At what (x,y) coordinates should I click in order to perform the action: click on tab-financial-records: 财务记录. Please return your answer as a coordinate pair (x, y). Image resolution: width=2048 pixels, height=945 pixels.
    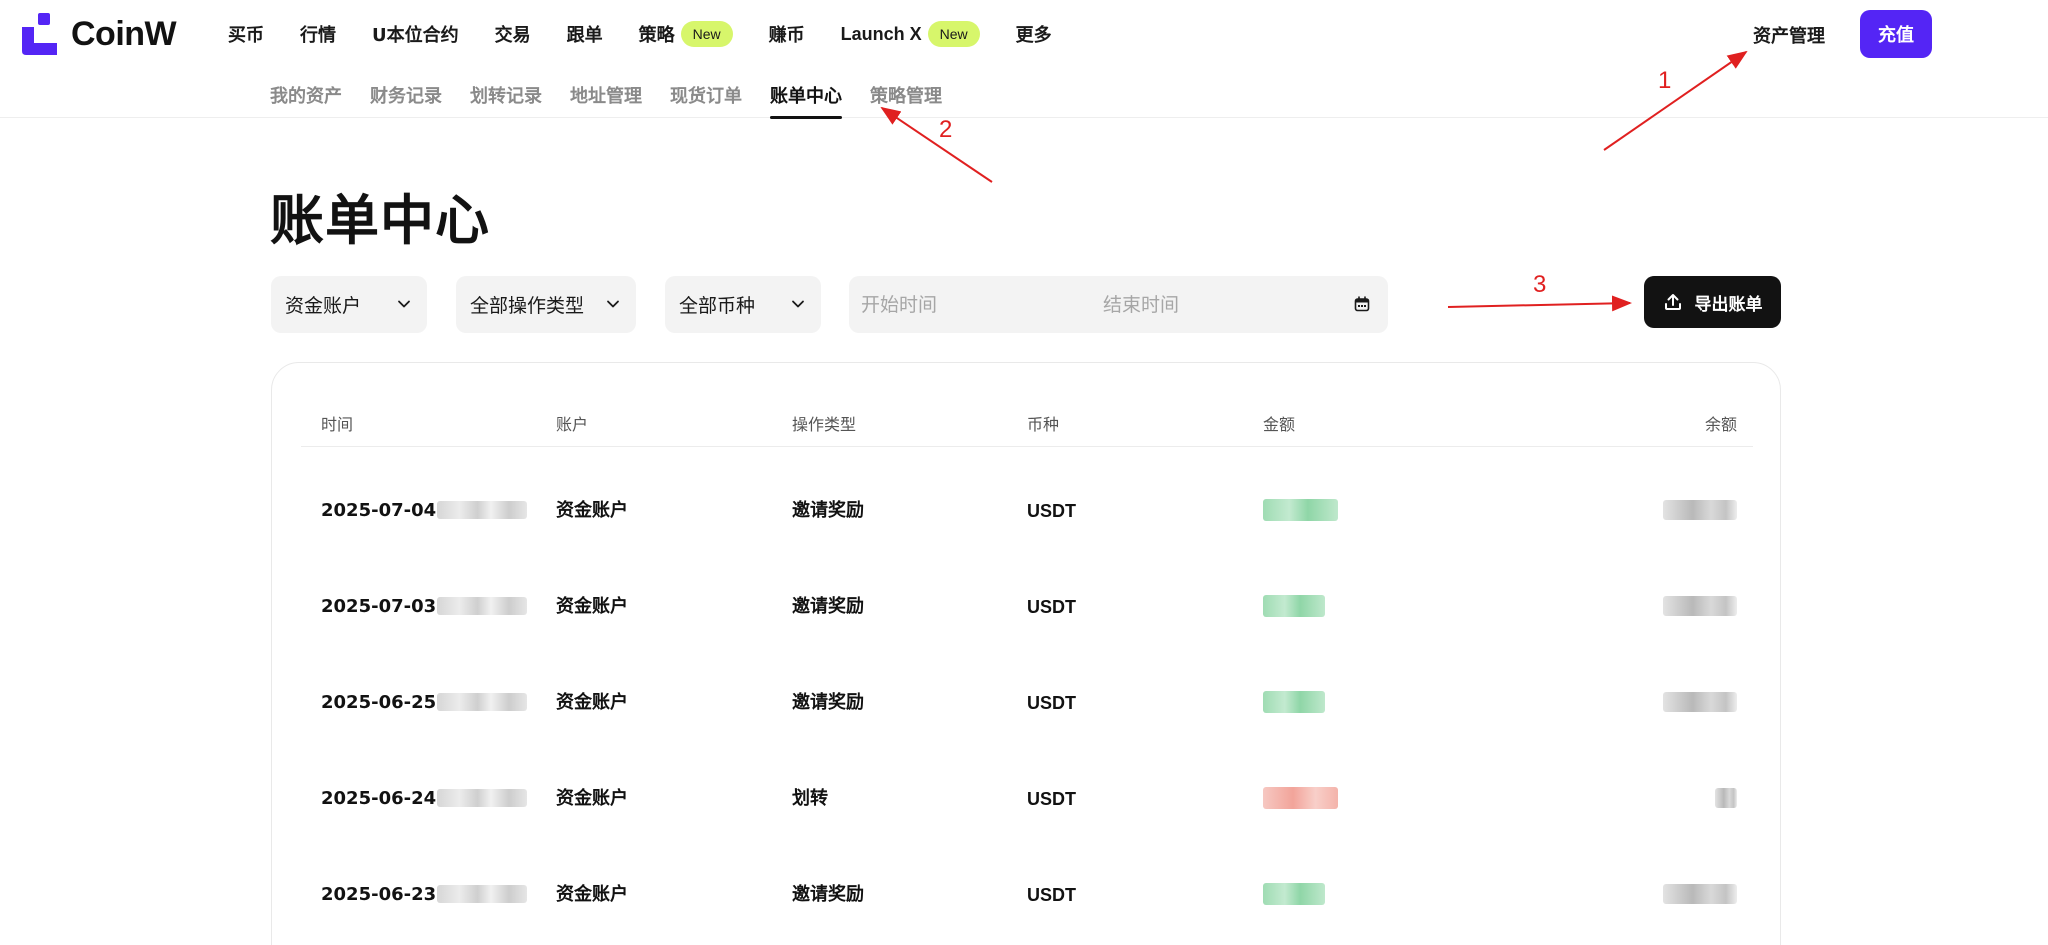
    Looking at the image, I should click on (406, 96).